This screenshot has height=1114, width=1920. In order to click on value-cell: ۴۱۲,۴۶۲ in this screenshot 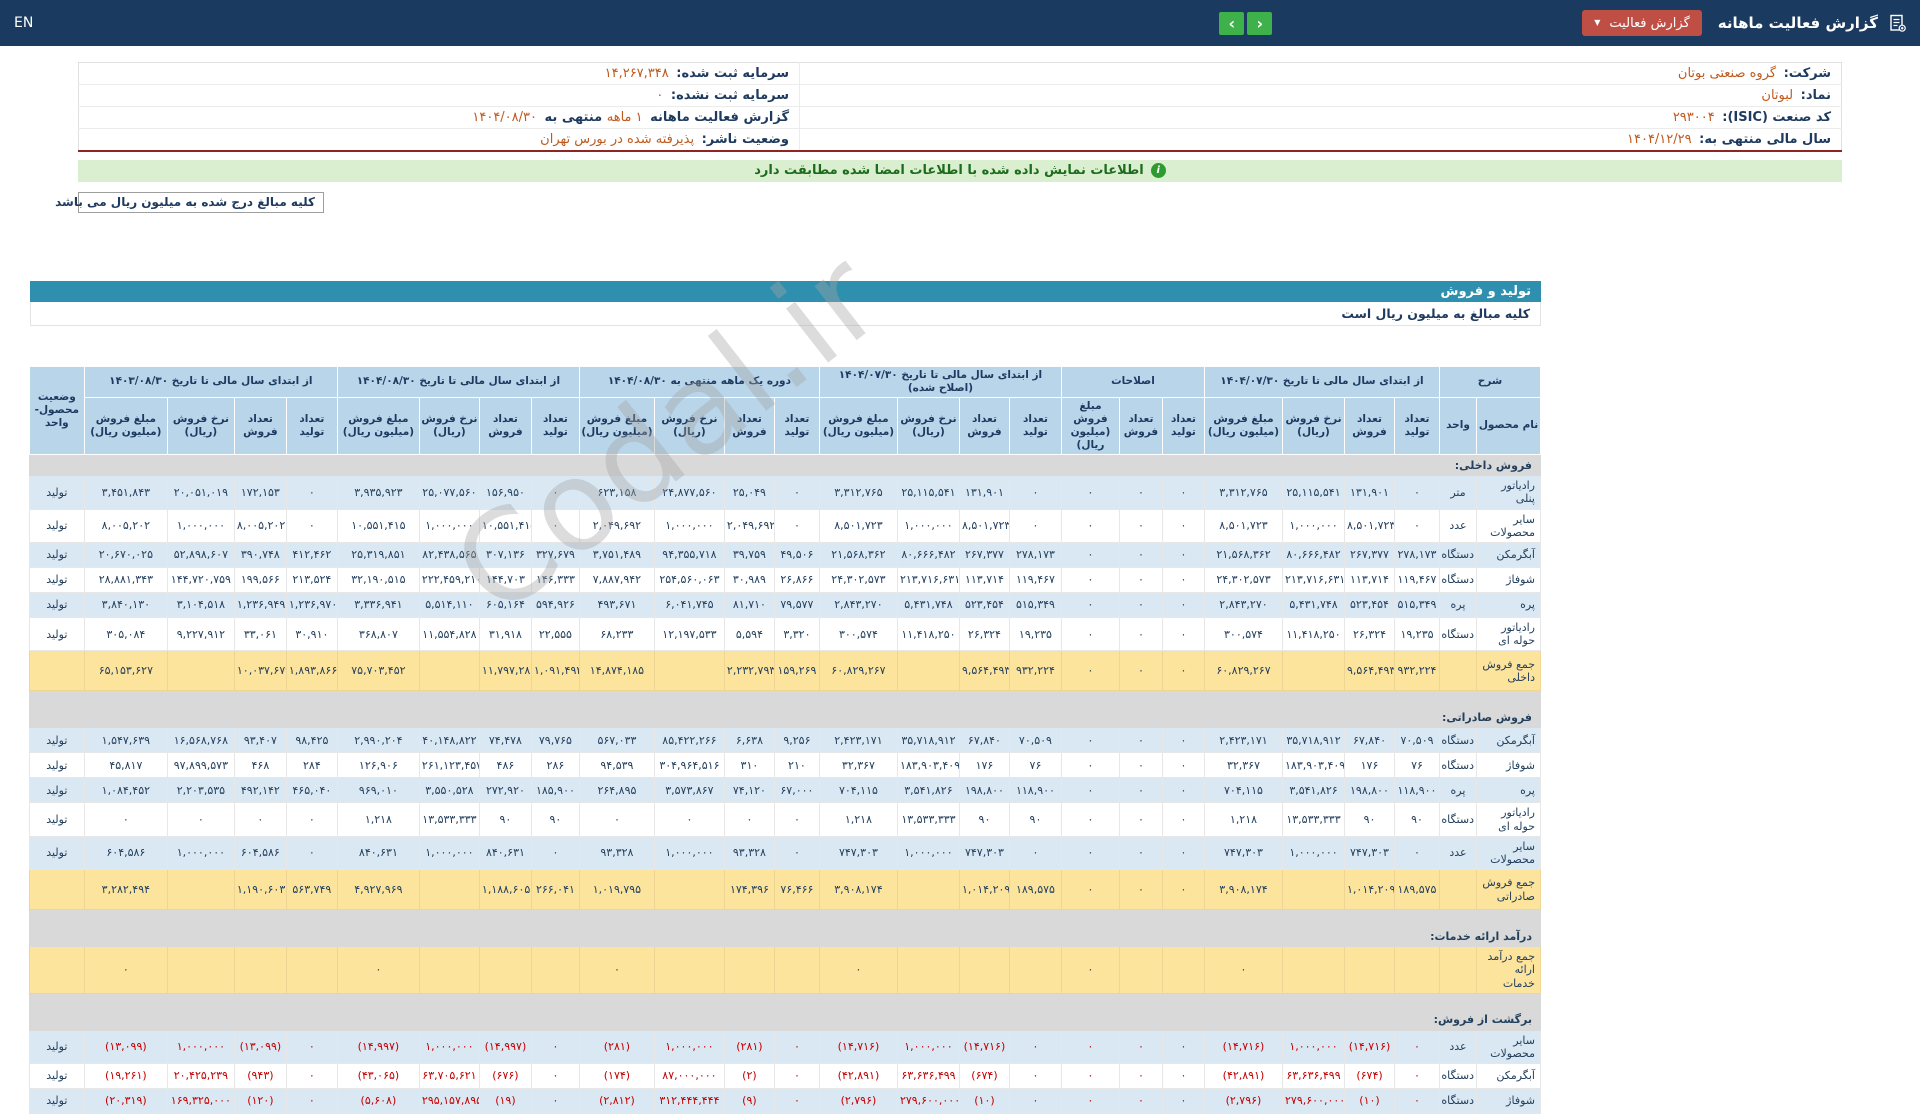, I will do `click(311, 555)`.